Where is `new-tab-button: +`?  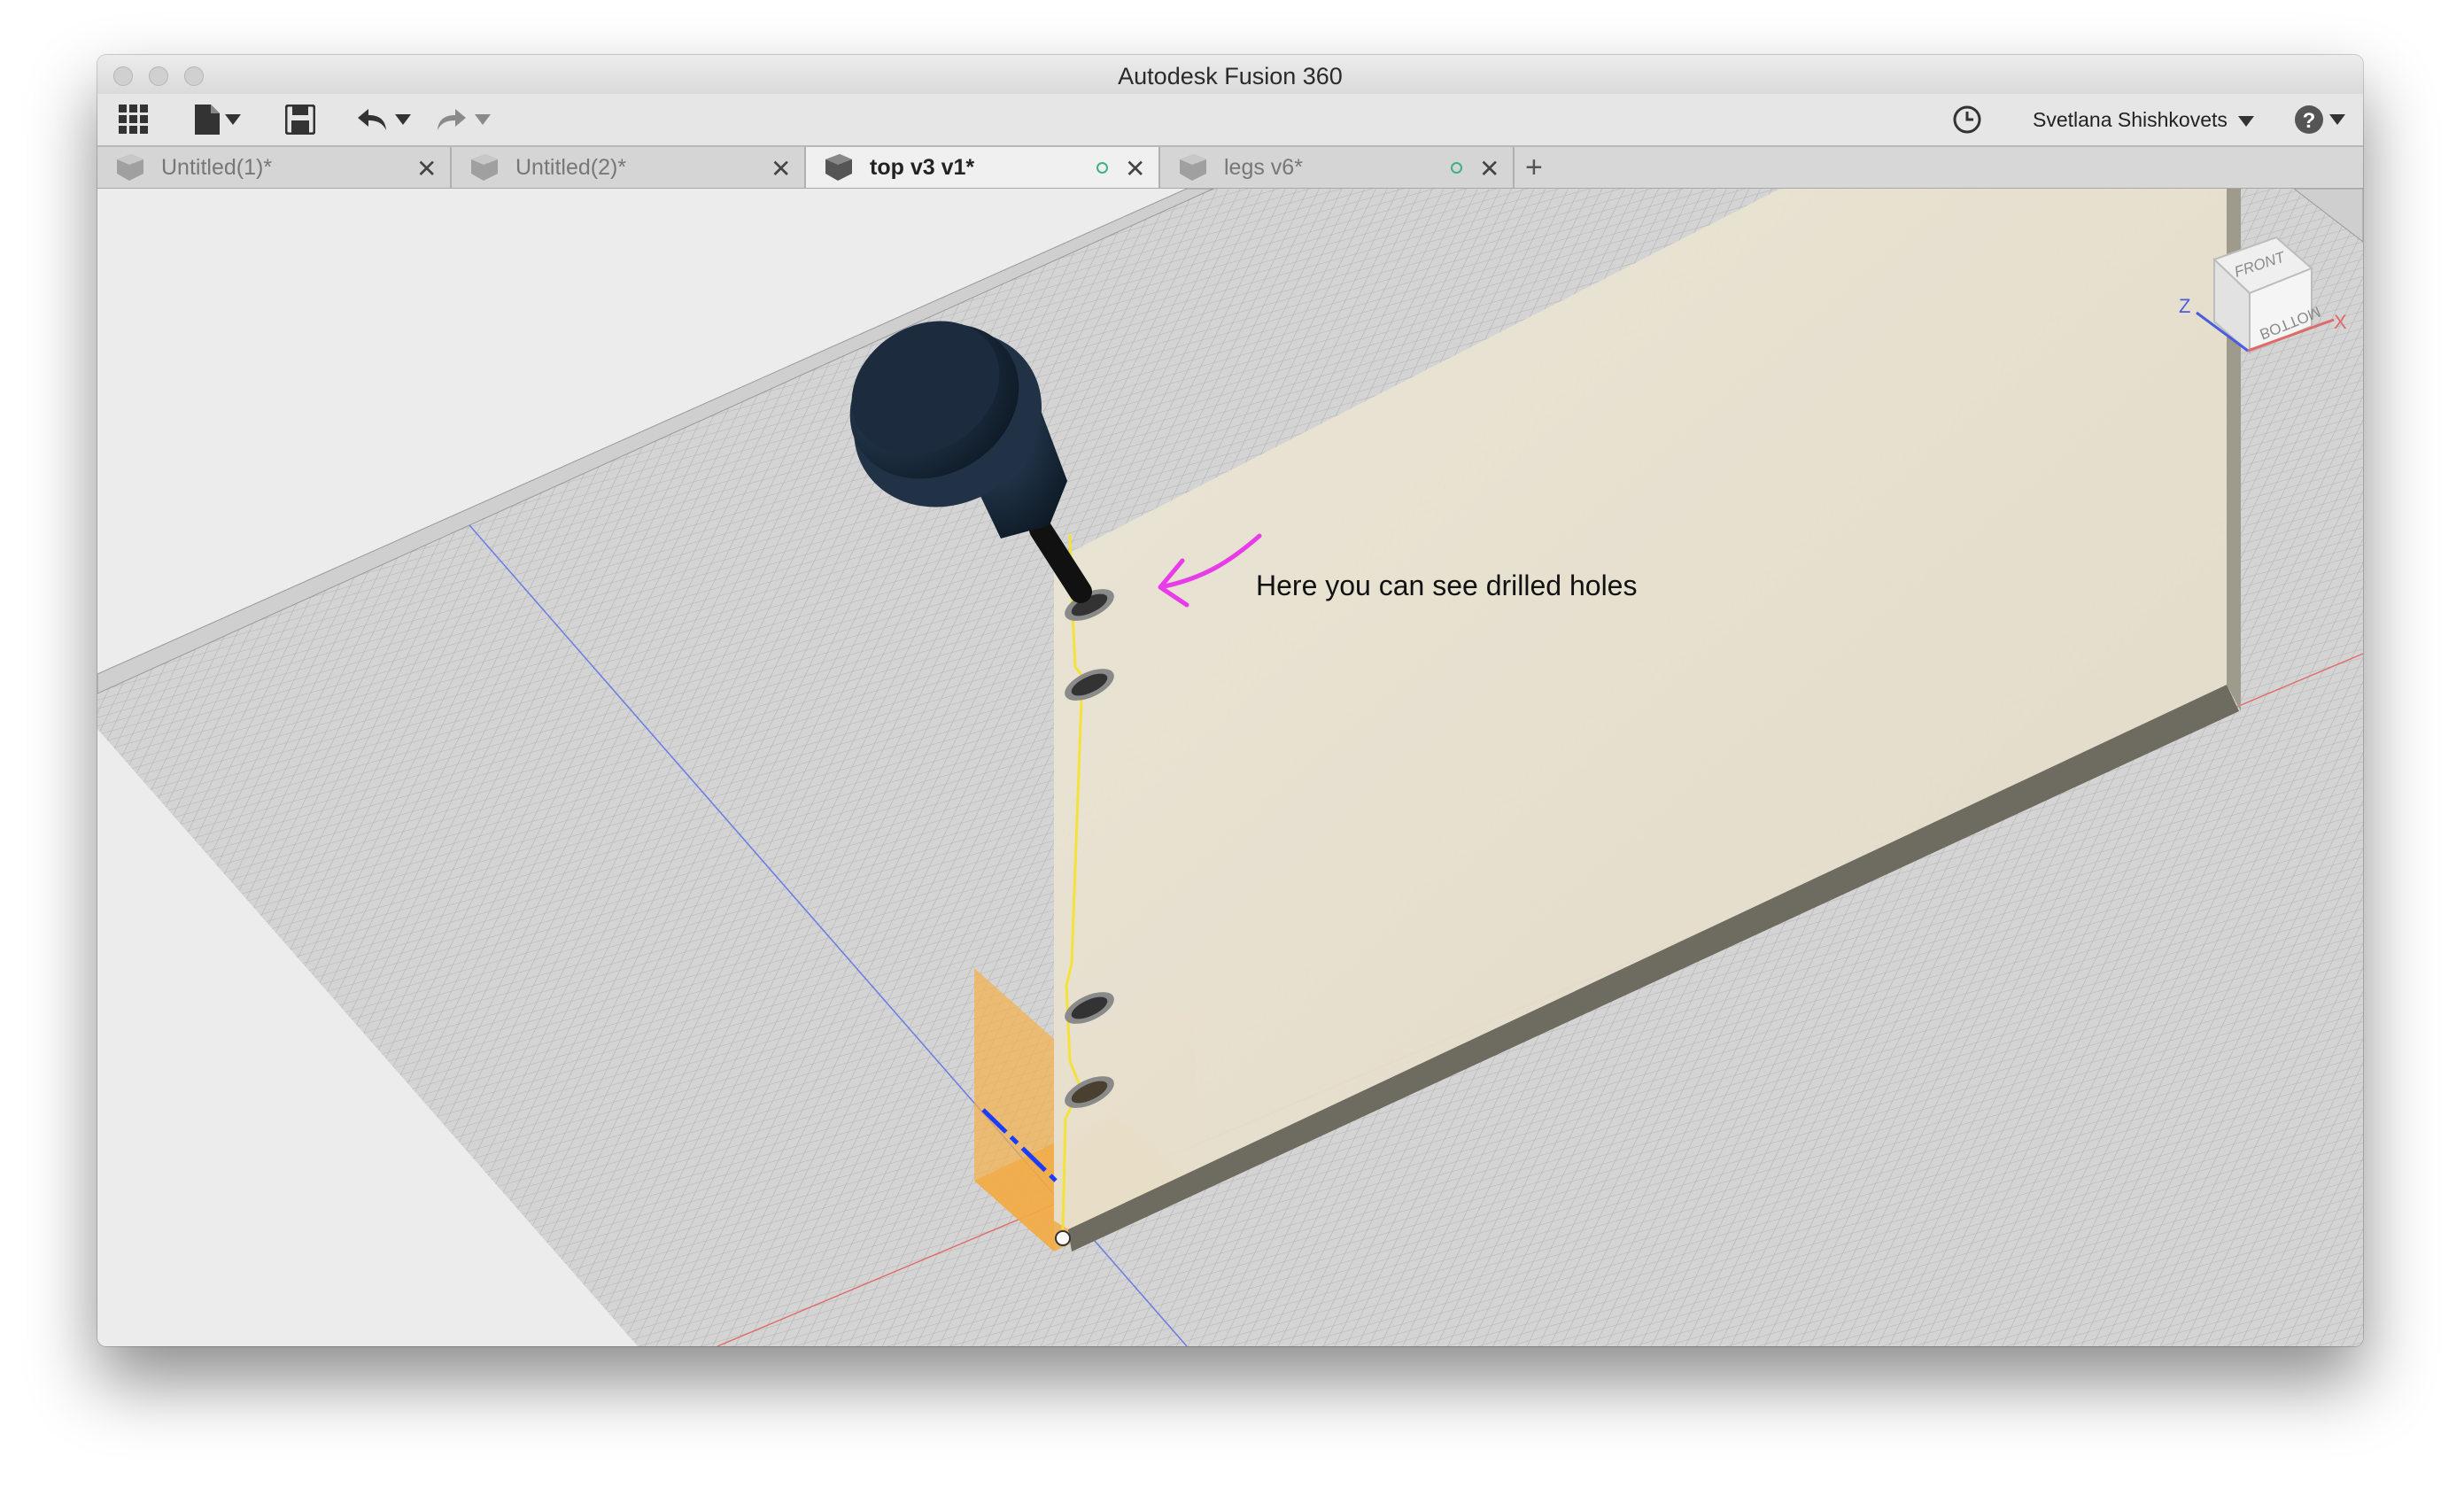 new-tab-button: + is located at coordinates (1534, 168).